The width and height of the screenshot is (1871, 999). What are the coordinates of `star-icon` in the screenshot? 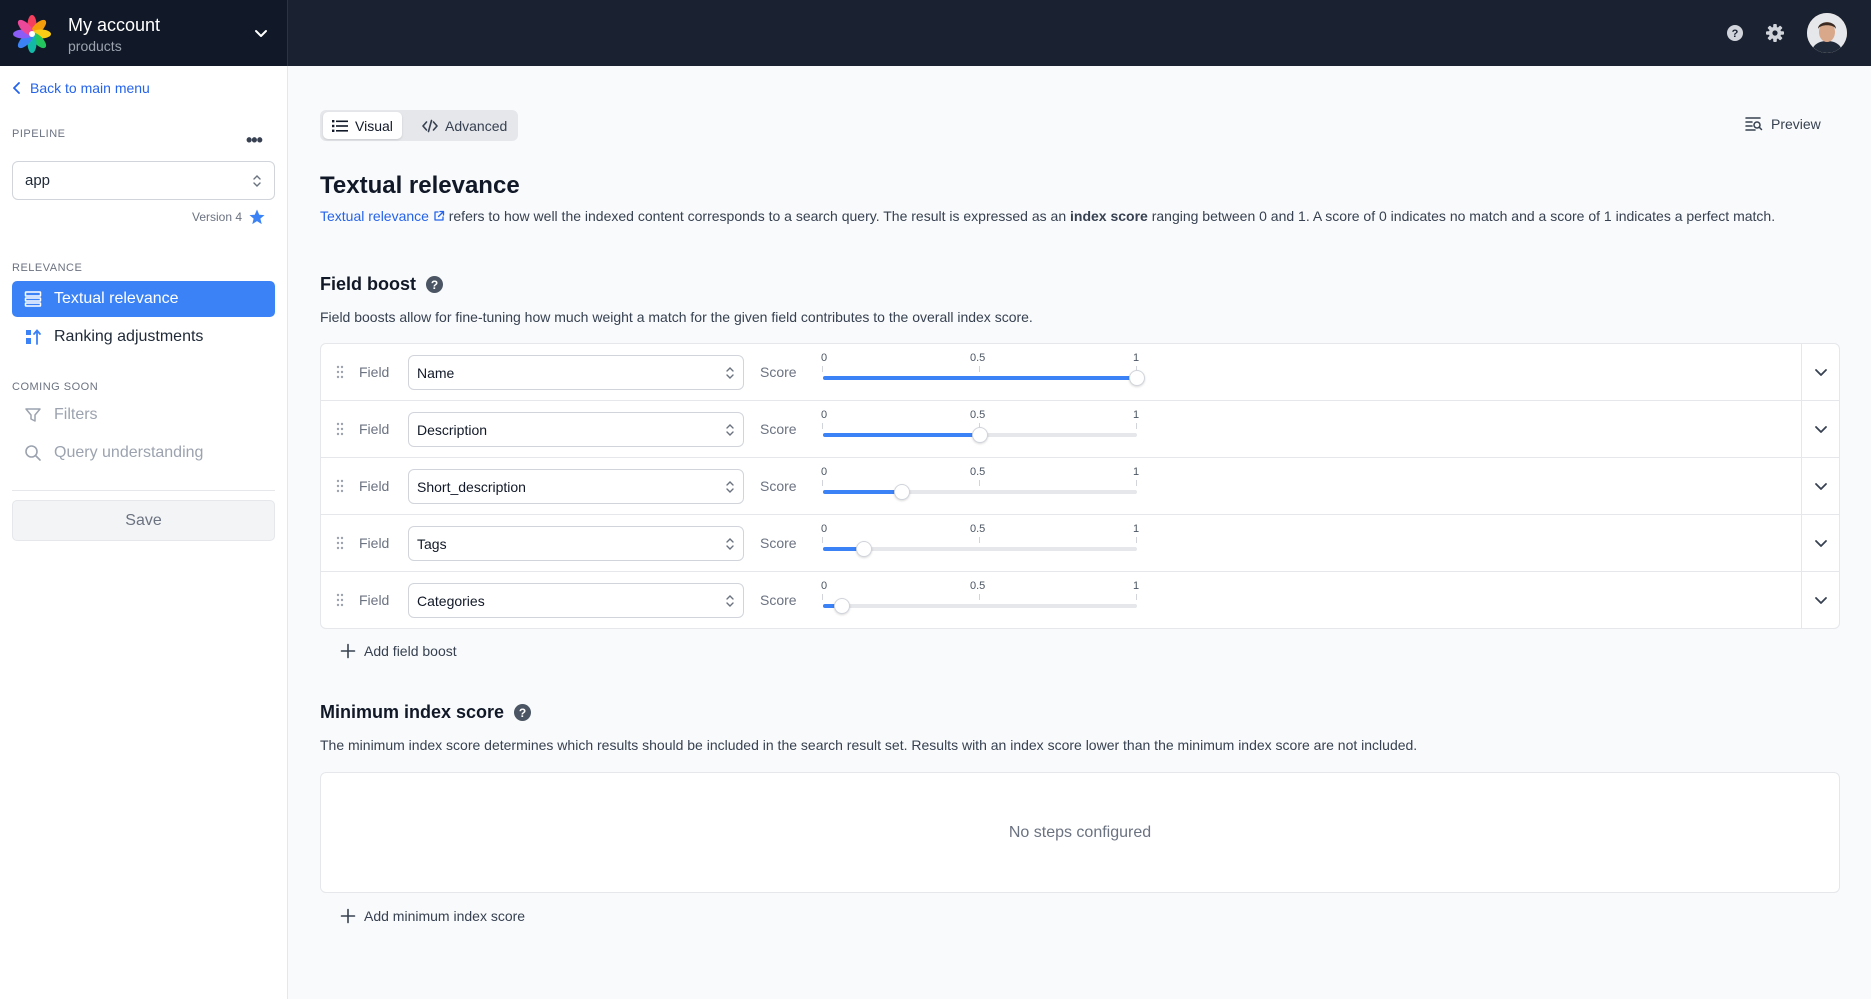 It's located at (257, 217).